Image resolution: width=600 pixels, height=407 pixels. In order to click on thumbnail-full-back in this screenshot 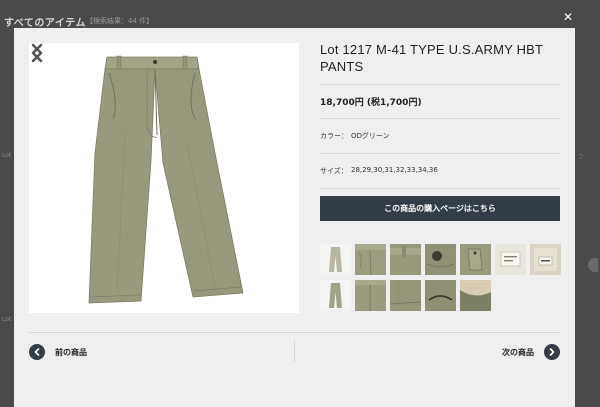, I will do `click(335, 295)`.